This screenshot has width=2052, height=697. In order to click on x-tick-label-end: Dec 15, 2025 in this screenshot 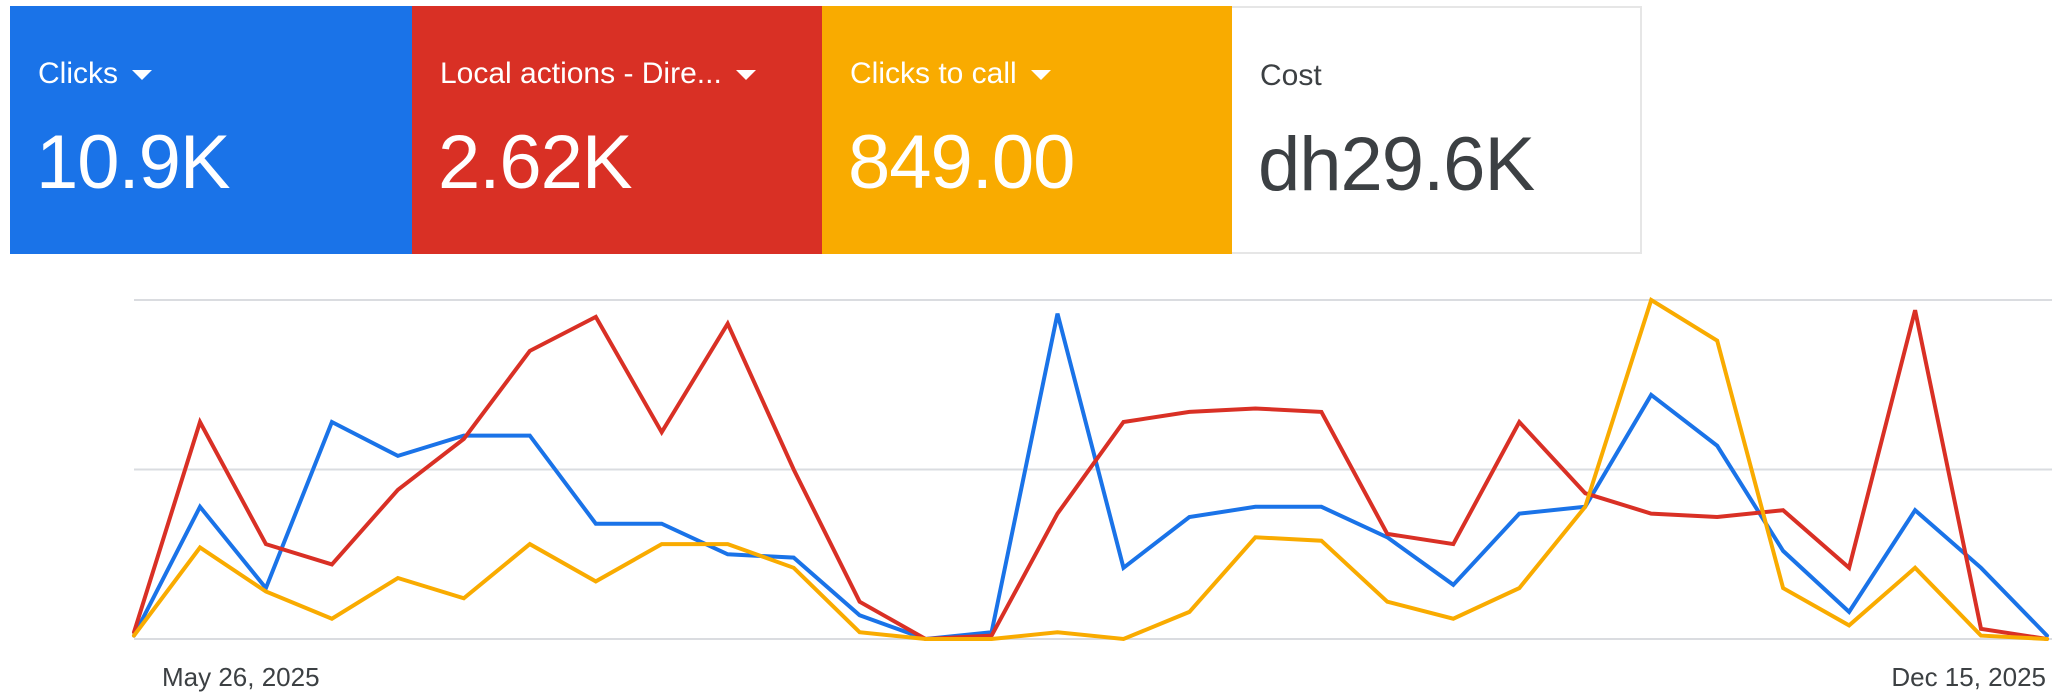, I will do `click(1968, 677)`.